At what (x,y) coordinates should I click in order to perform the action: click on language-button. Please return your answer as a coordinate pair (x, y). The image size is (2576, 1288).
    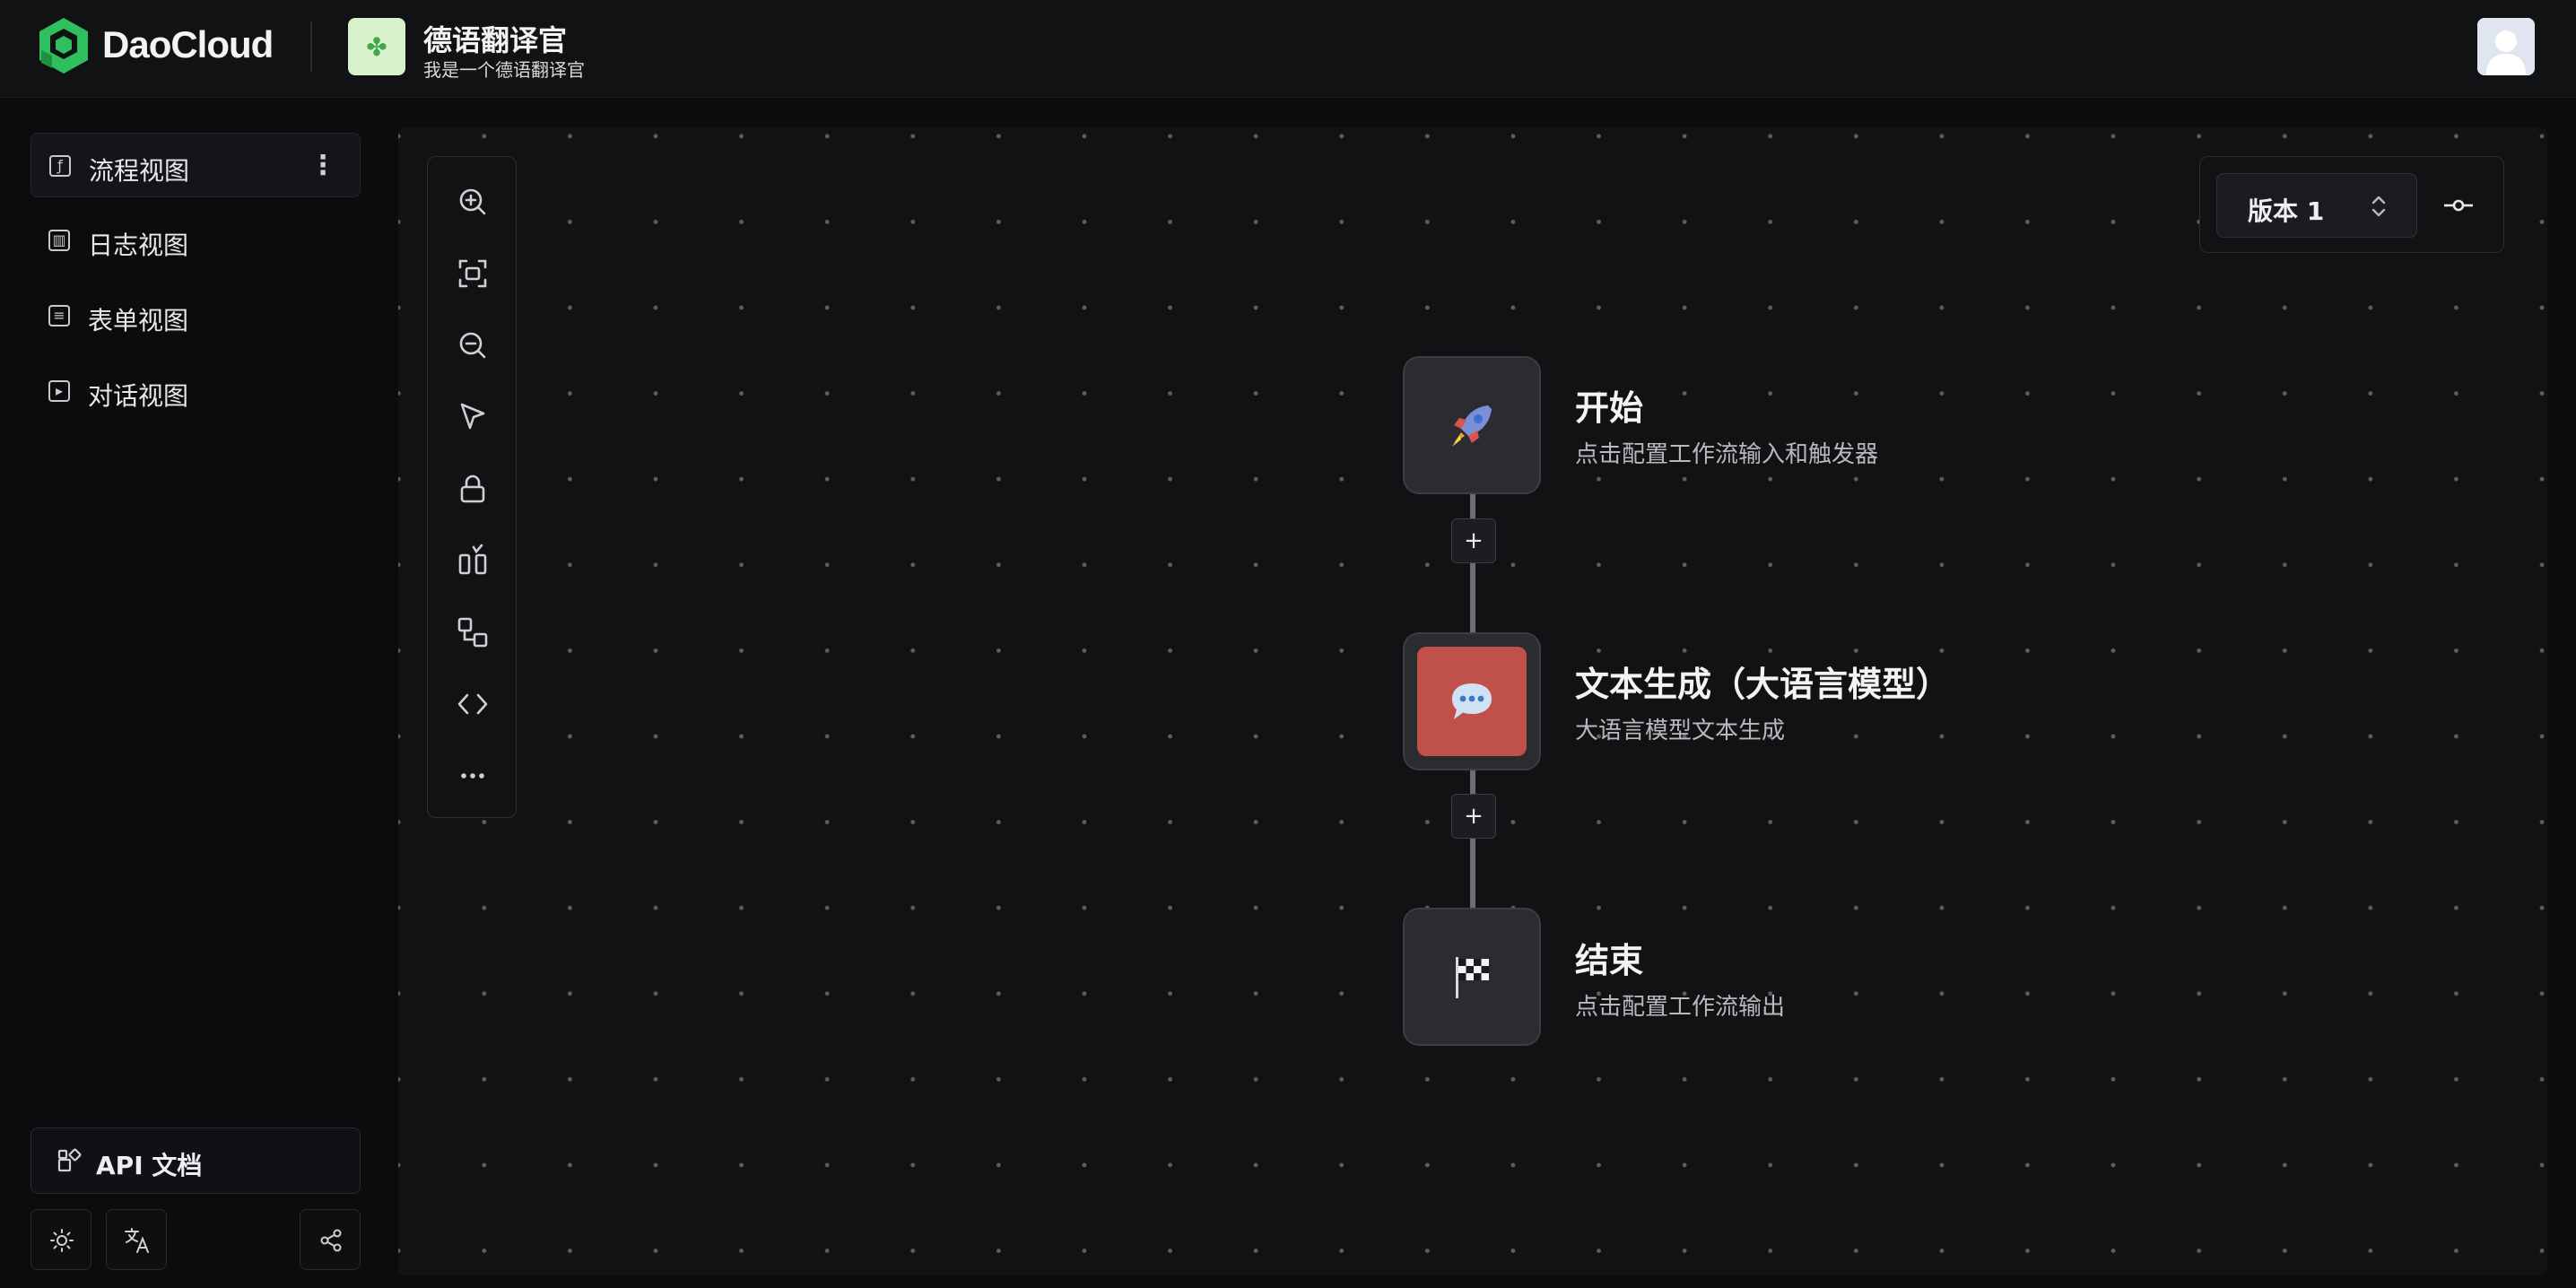
    Looking at the image, I should click on (136, 1239).